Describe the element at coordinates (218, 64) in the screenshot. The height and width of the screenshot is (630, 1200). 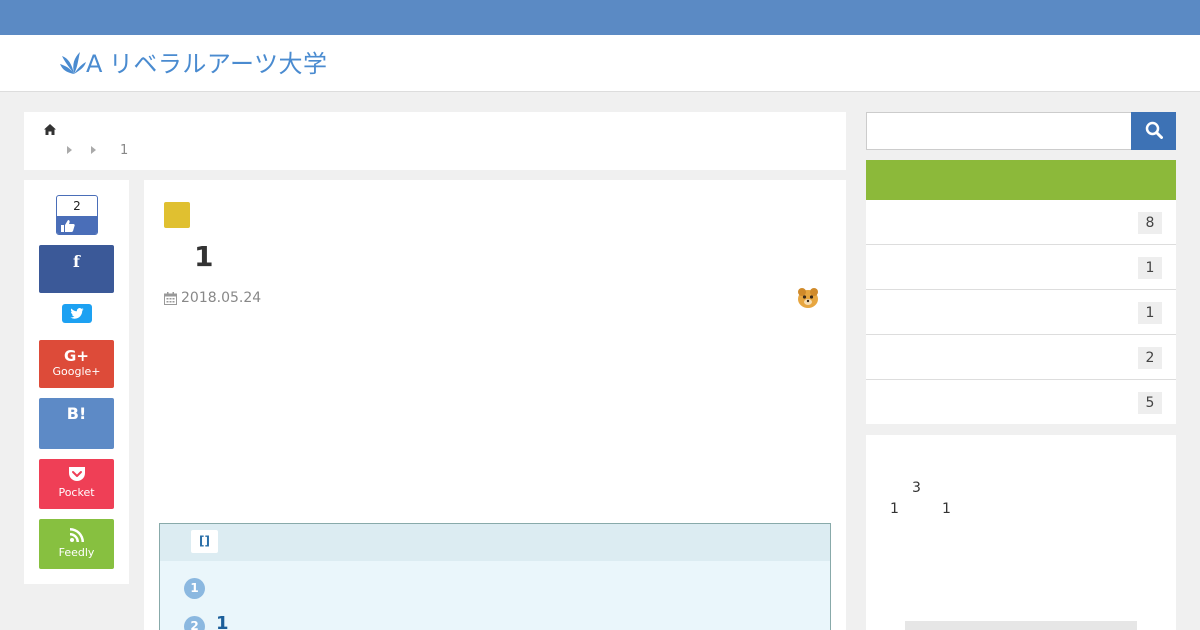
I see `site-title: リベラルアーツ大学` at that location.